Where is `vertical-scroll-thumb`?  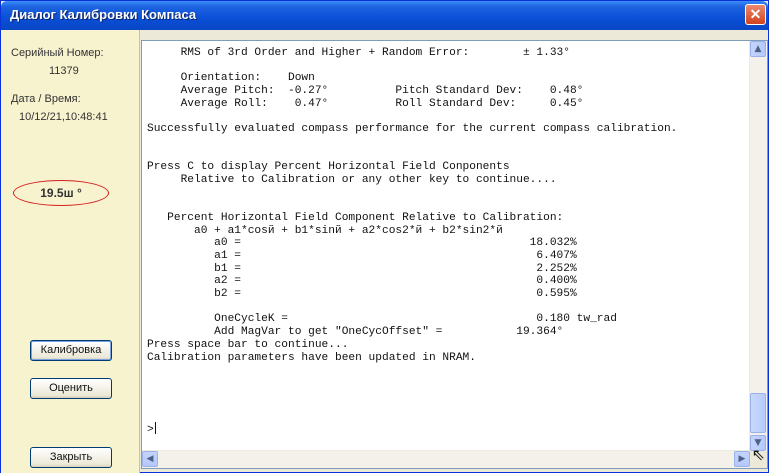
vertical-scroll-thumb is located at coordinates (758, 413).